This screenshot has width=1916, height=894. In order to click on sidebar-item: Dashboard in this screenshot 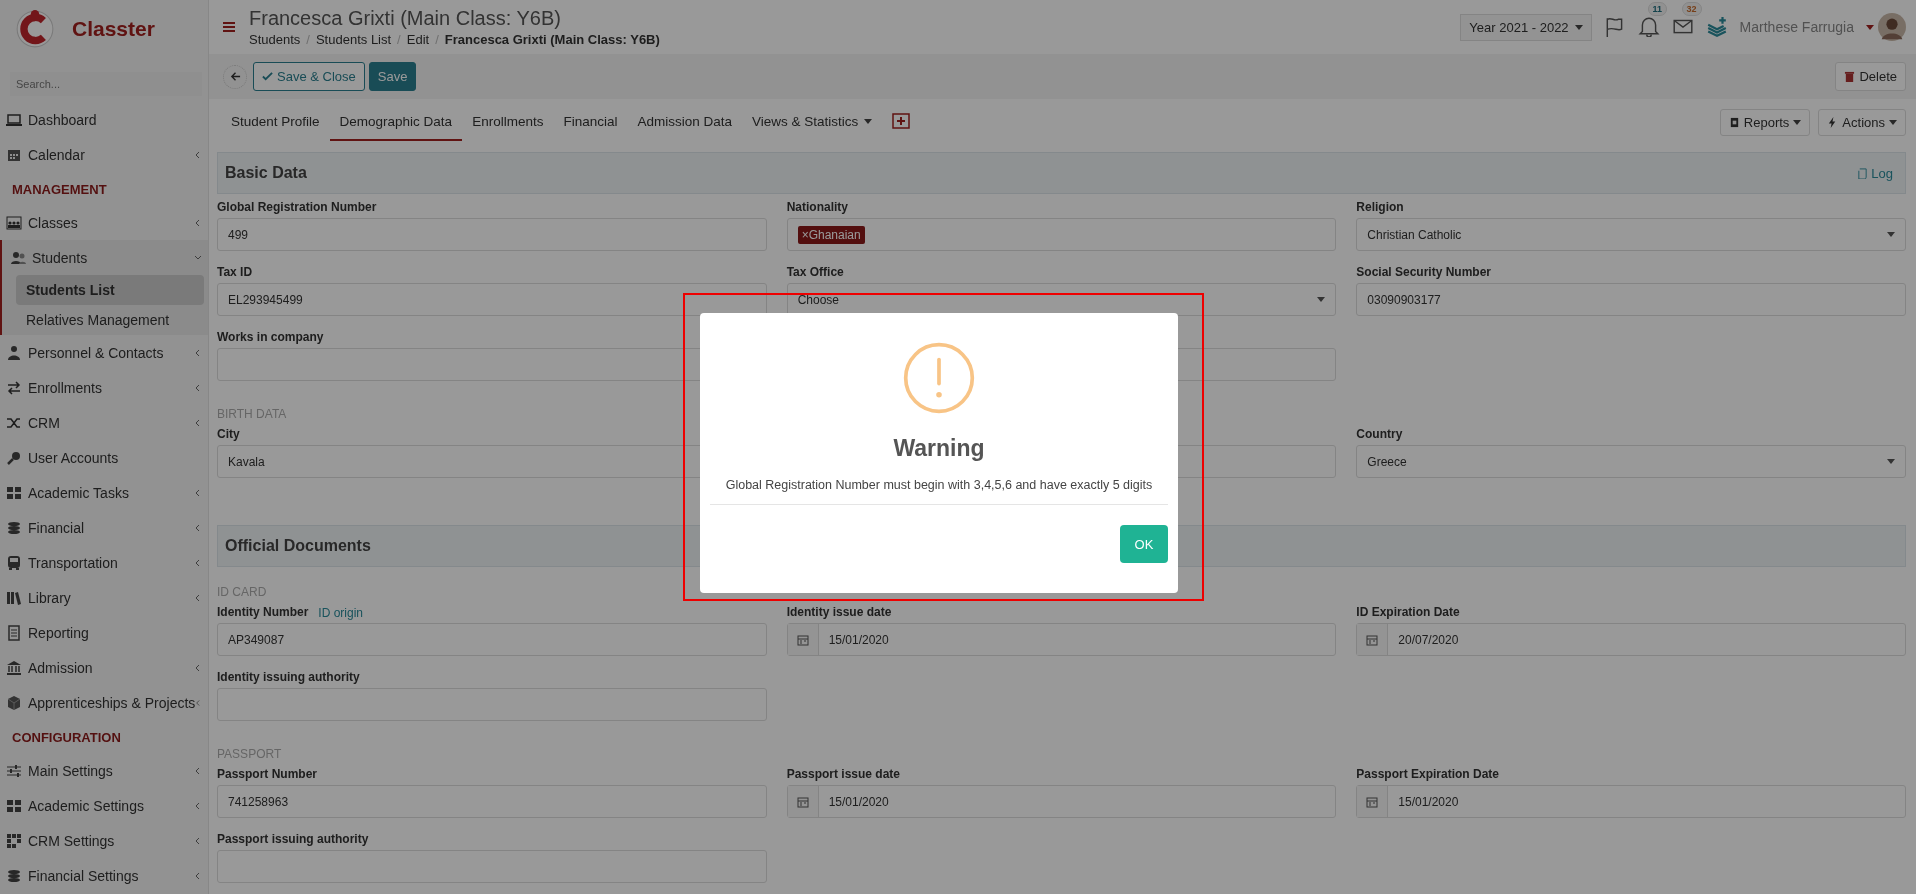, I will do `click(104, 119)`.